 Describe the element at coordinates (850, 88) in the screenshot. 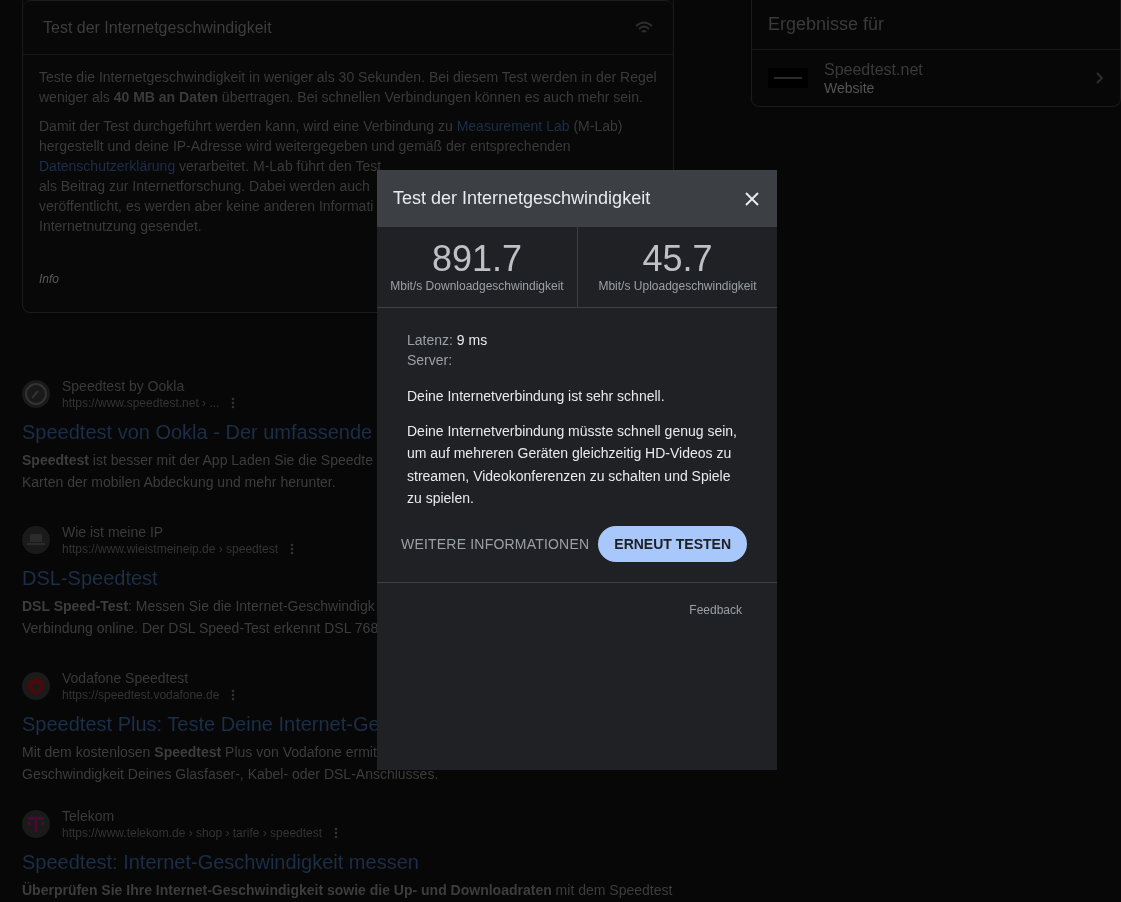

I see `panel-item-type: Website` at that location.